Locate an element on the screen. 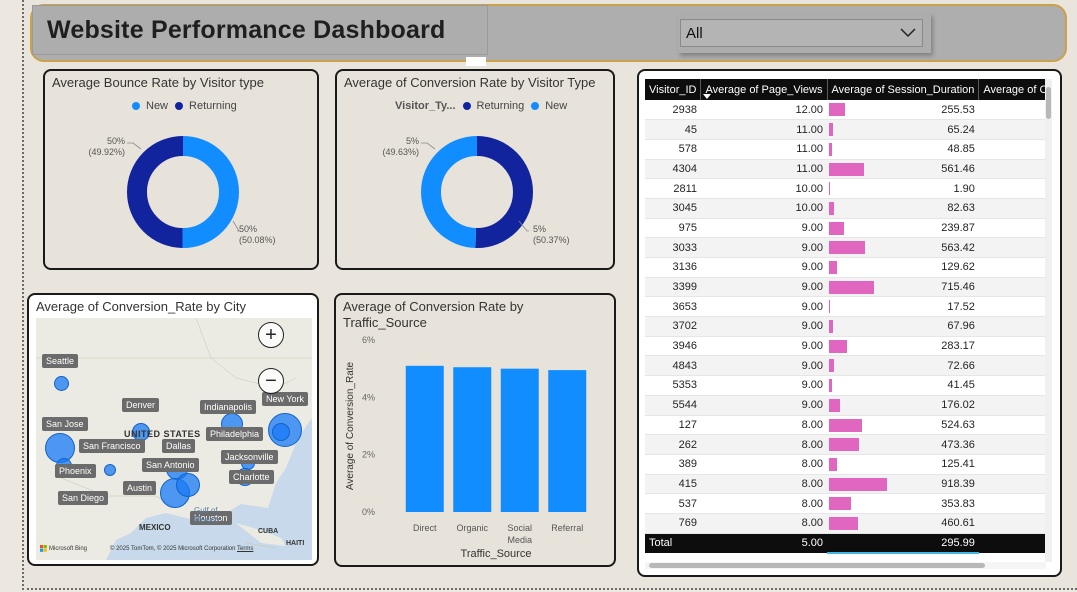 The width and height of the screenshot is (1077, 592). table-row: 5353 9.00 41.45 is located at coordinates (845, 385).